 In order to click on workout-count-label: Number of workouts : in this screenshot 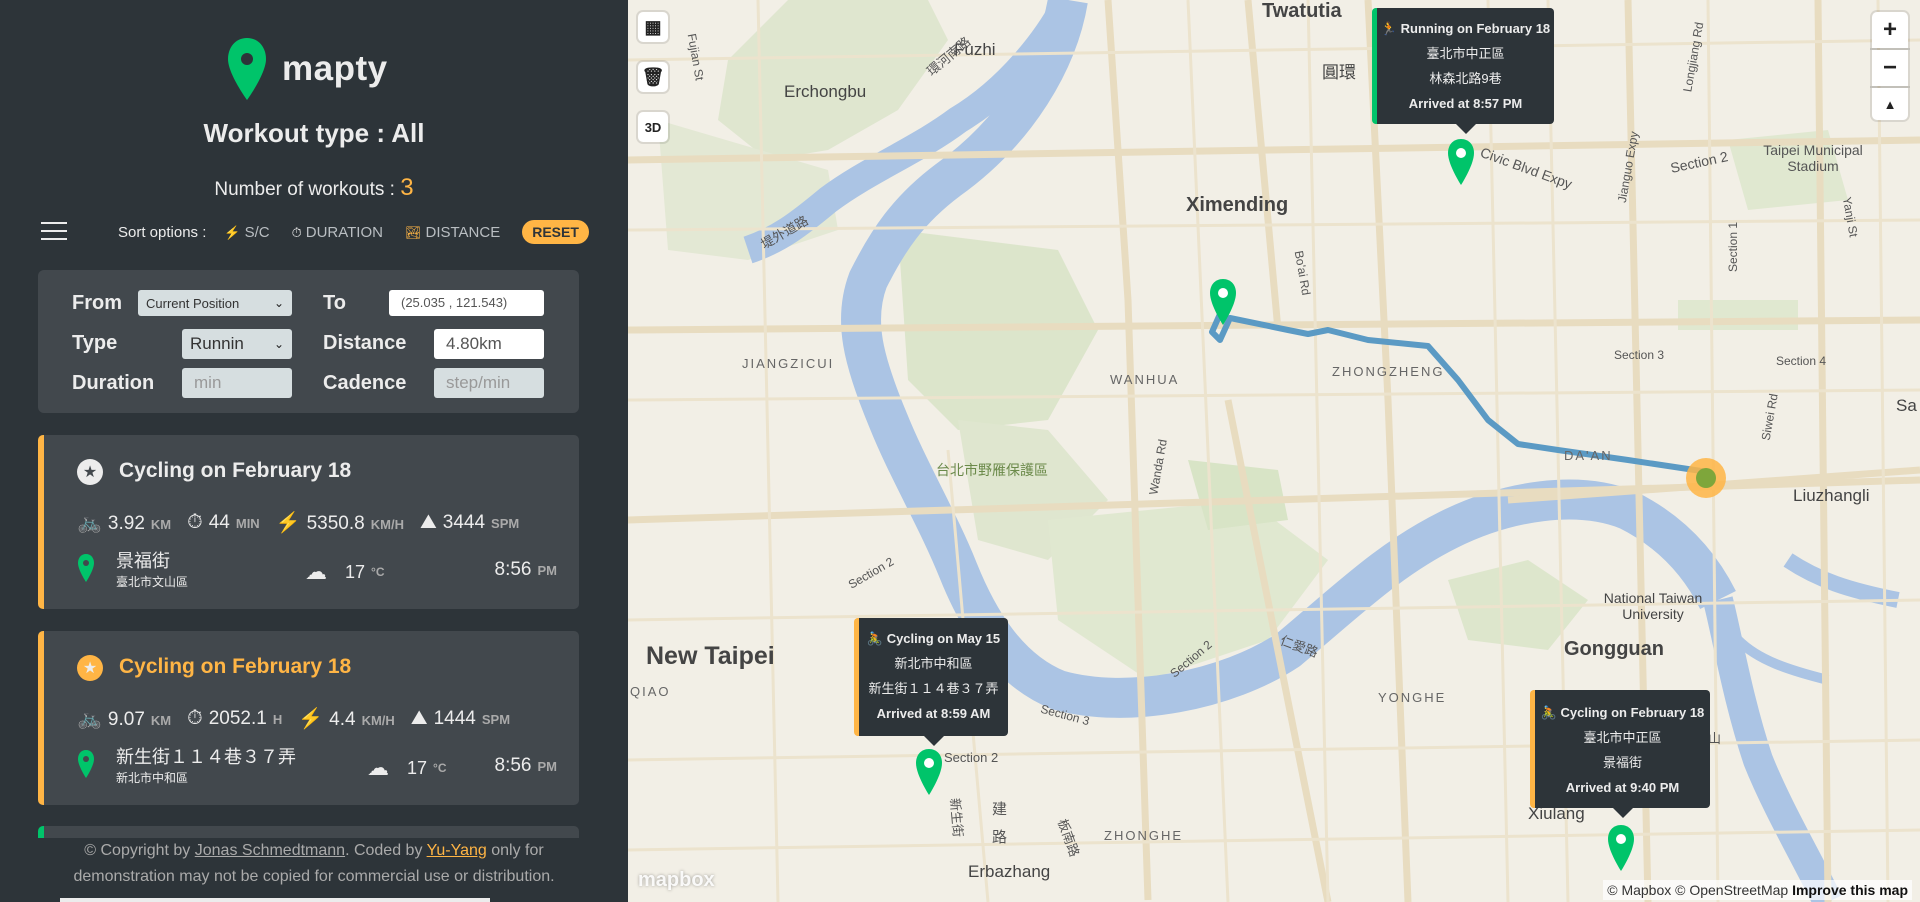, I will do `click(307, 189)`.